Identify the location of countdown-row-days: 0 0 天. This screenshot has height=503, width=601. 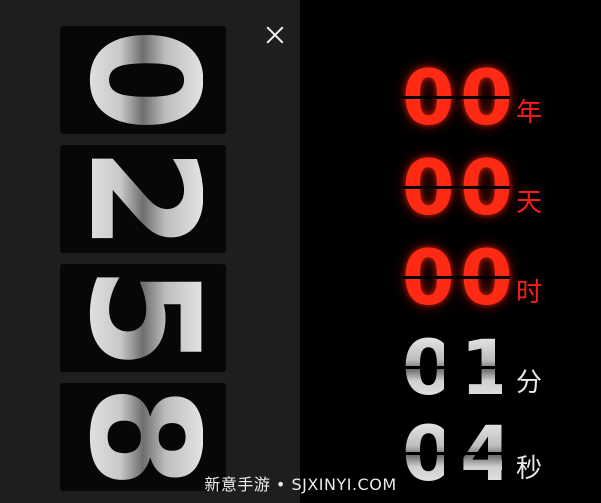
(500, 192).